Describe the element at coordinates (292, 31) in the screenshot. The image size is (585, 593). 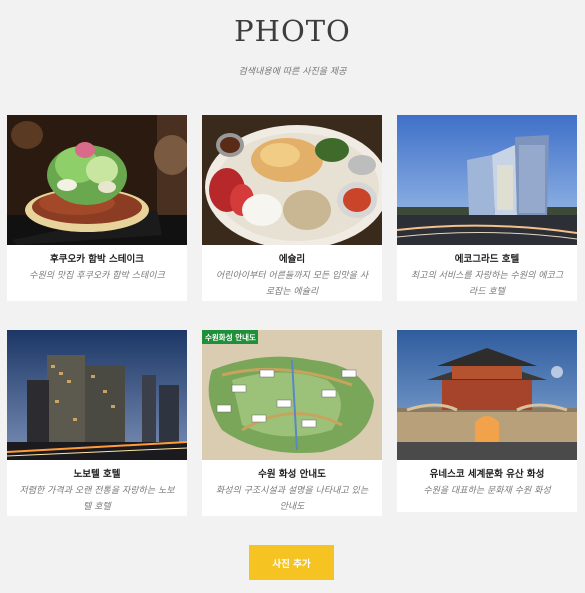
I see `page-title: PHOTO` at that location.